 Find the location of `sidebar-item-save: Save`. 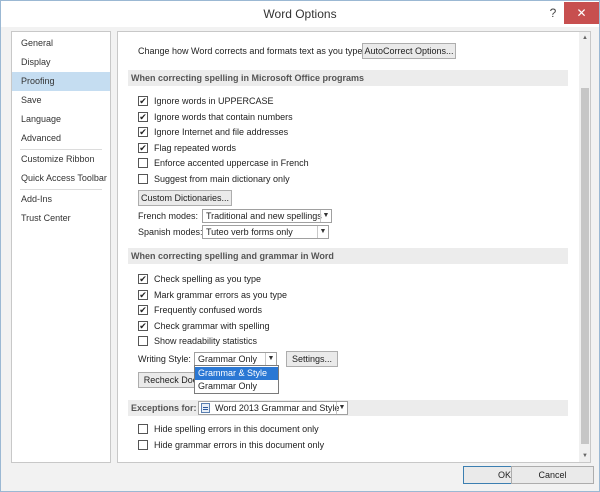

sidebar-item-save: Save is located at coordinates (61, 100).